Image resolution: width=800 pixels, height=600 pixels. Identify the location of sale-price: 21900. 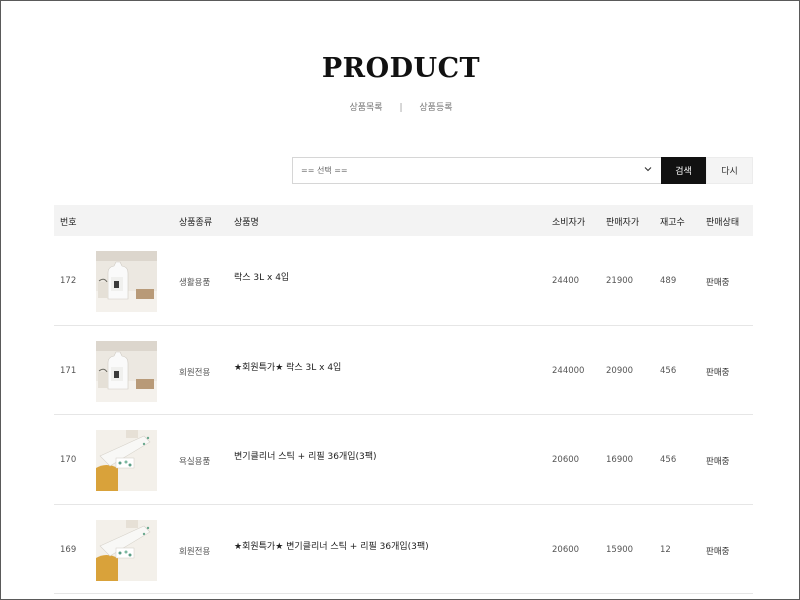
(620, 281).